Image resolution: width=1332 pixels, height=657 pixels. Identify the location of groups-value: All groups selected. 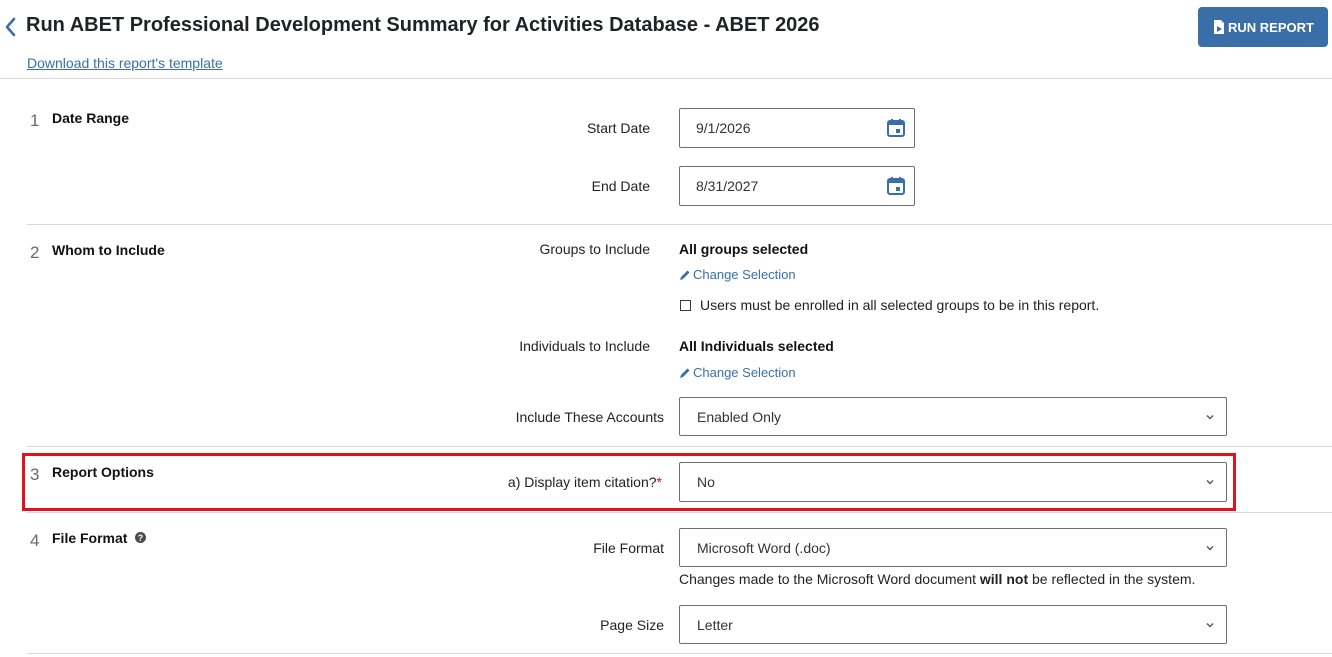
(744, 249).